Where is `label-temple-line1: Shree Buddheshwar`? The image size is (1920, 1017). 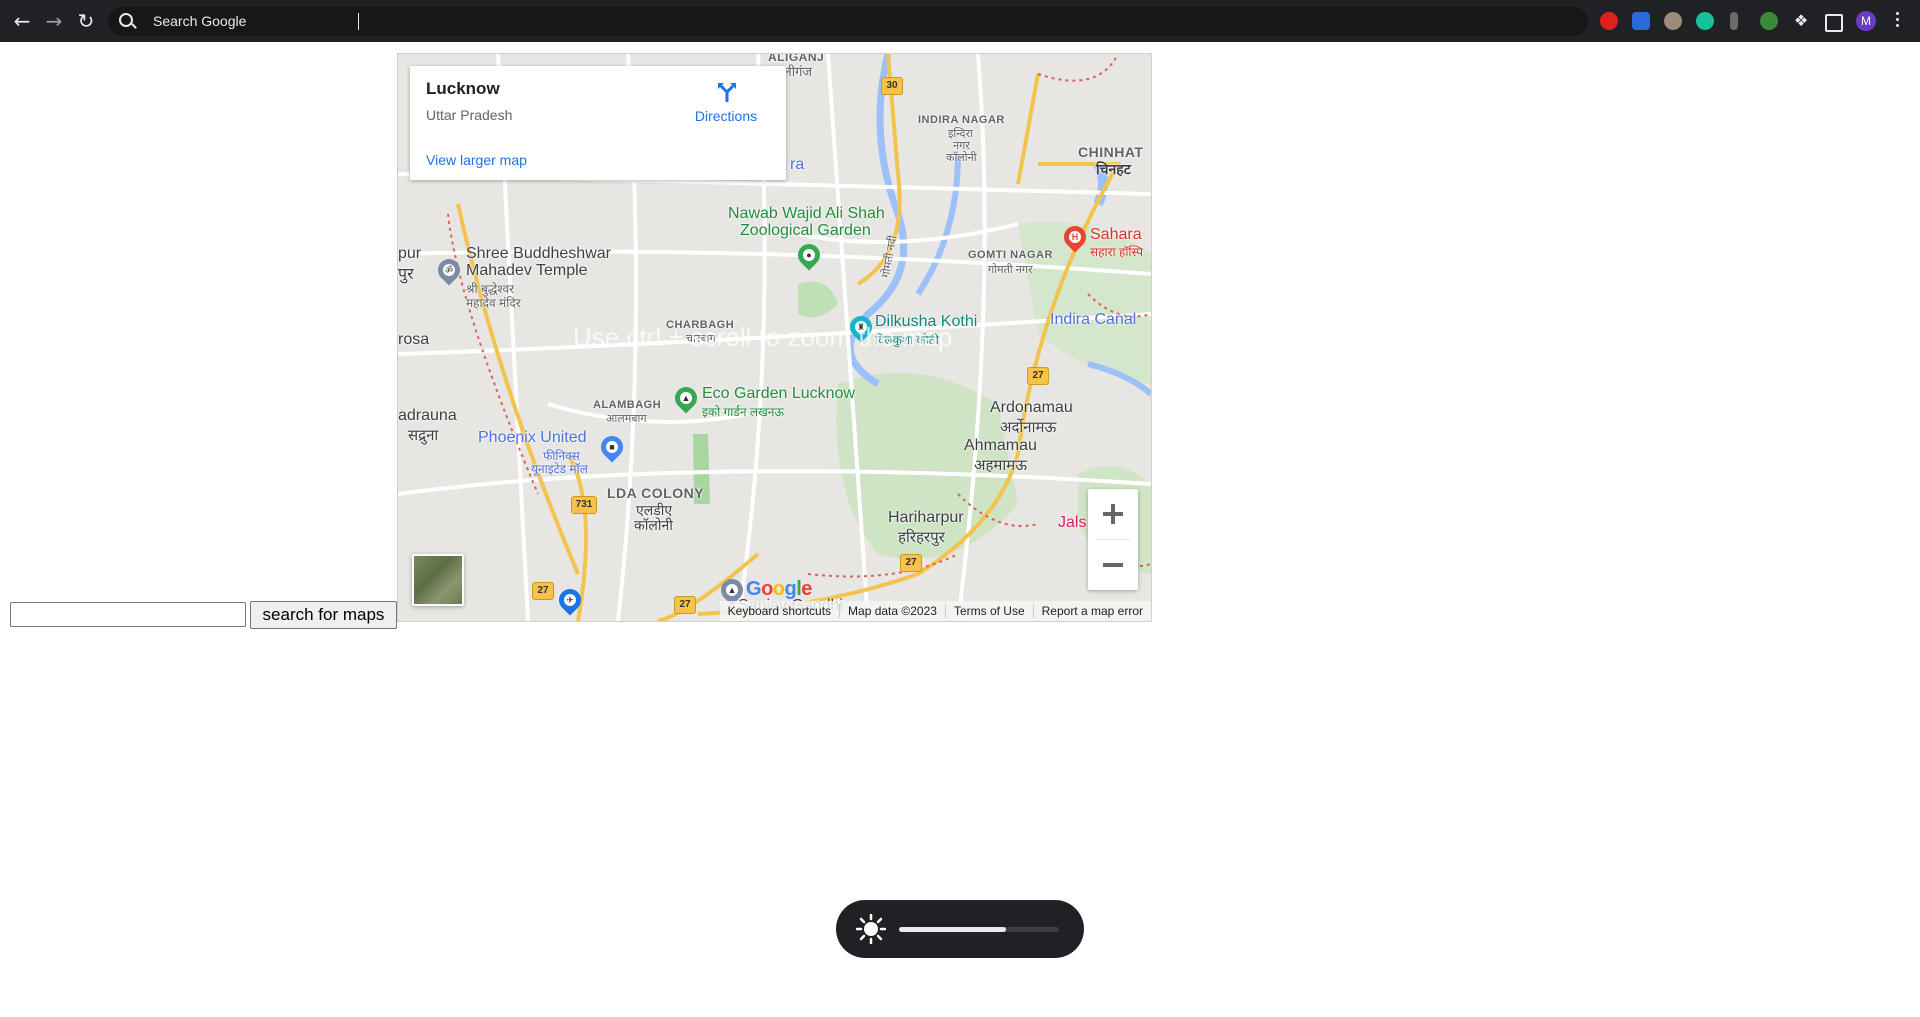 label-temple-line1: Shree Buddheshwar is located at coordinates (538, 253).